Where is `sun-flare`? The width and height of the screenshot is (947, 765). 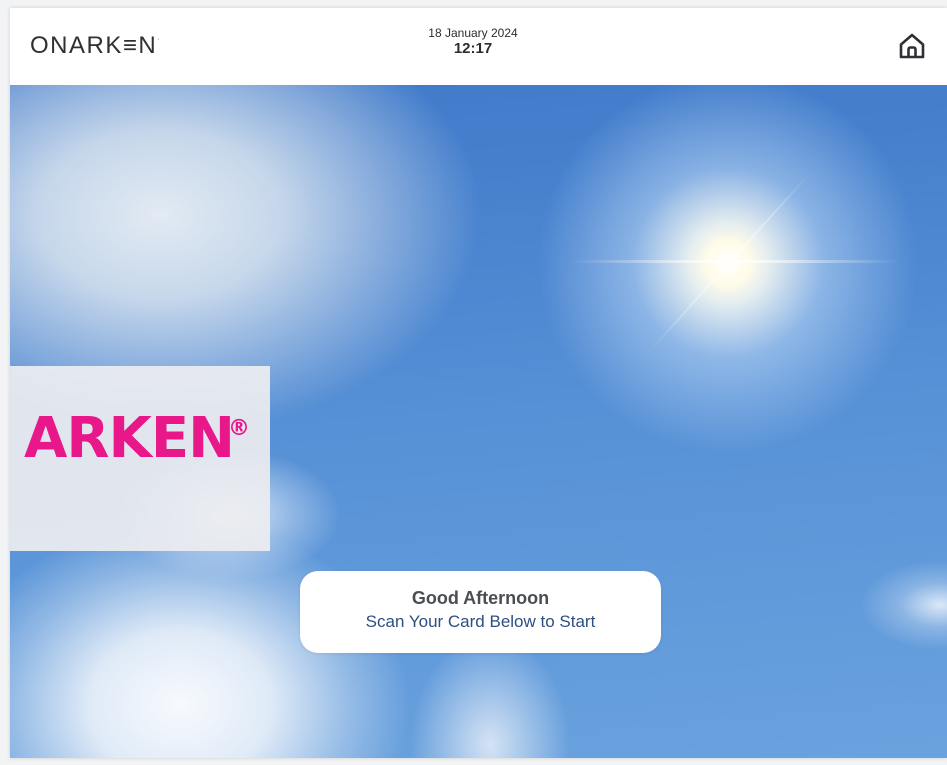 sun-flare is located at coordinates (735, 261).